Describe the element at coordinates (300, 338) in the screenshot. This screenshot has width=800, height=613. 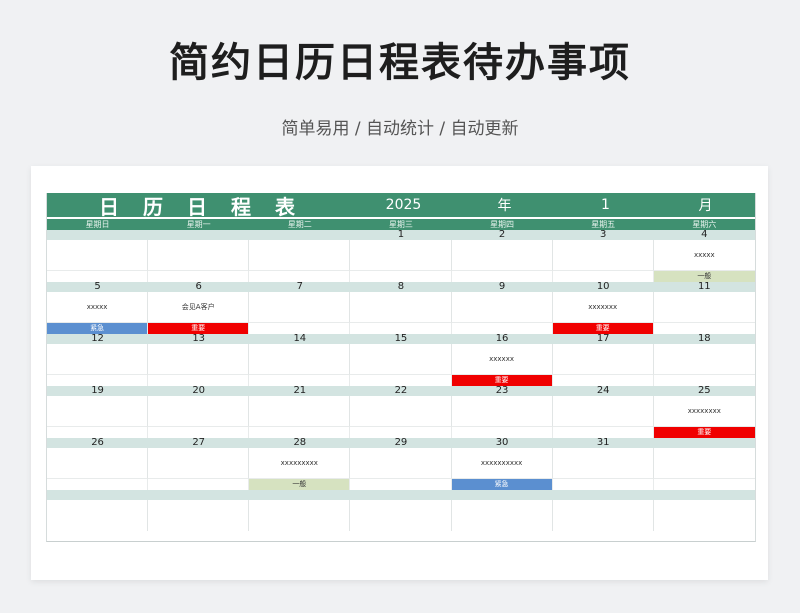
I see `date-number: 14` at that location.